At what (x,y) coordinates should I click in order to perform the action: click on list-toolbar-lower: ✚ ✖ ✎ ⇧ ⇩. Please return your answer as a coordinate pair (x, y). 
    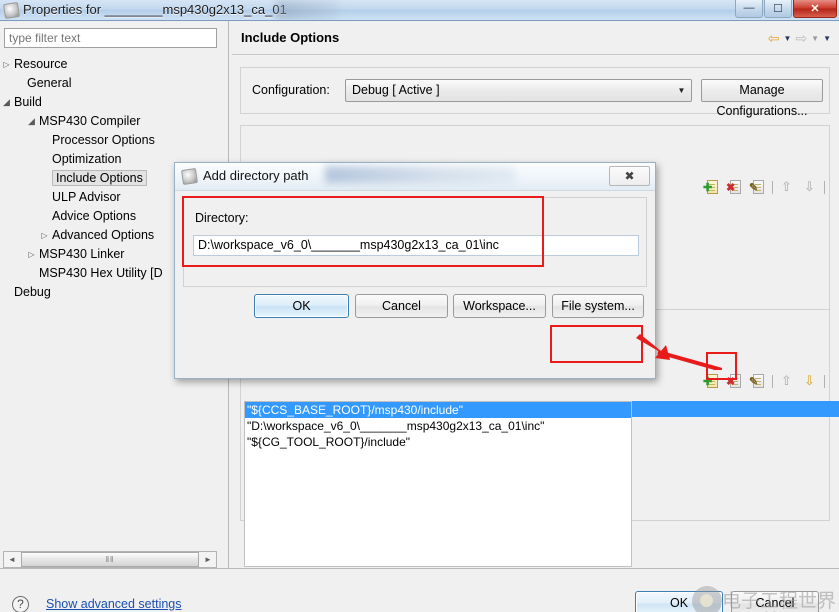
    Looking at the image, I should click on (764, 381).